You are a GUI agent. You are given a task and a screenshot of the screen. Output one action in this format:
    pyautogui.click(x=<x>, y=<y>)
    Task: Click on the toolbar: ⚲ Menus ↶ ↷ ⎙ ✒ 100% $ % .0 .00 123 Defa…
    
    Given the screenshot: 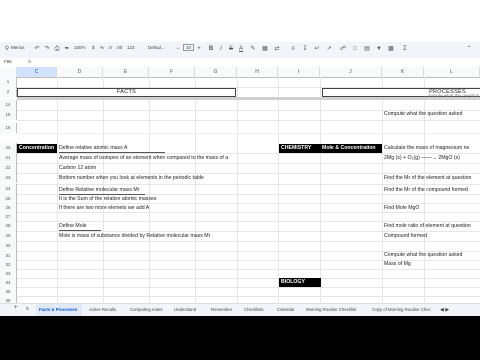 What is the action you would take?
    pyautogui.click(x=240, y=50)
    